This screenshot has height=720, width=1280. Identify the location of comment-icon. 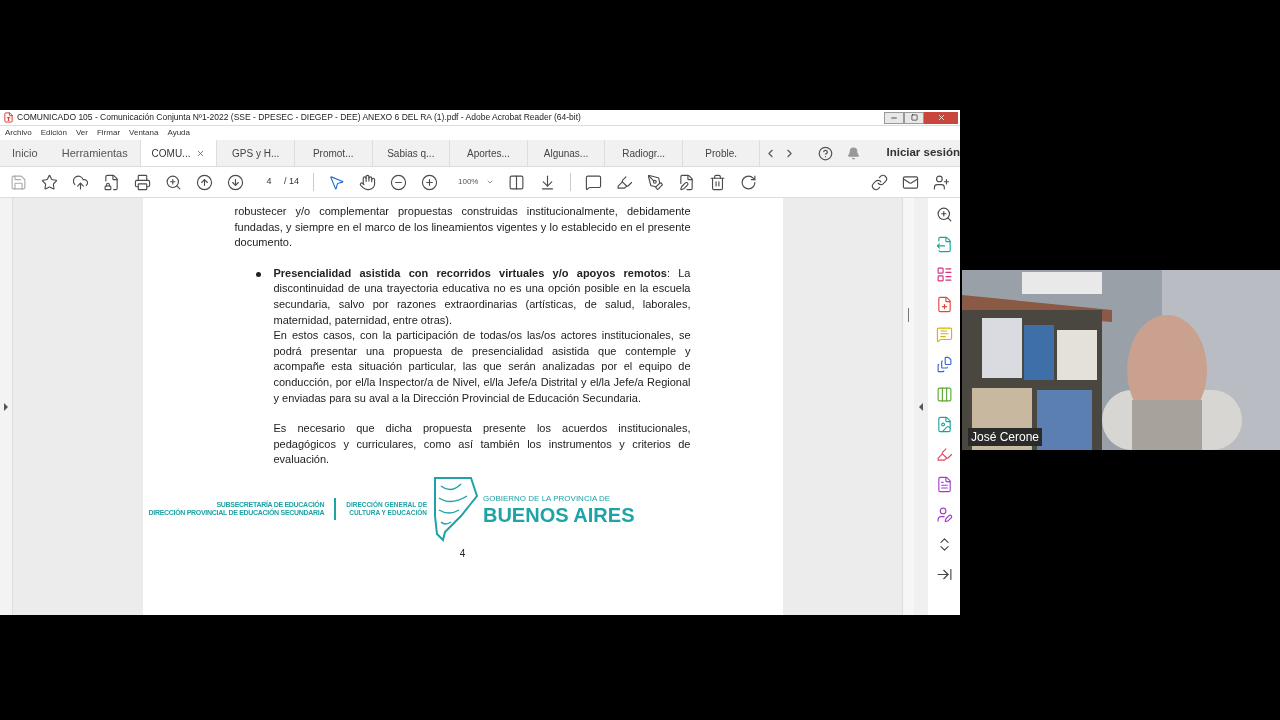
(594, 182).